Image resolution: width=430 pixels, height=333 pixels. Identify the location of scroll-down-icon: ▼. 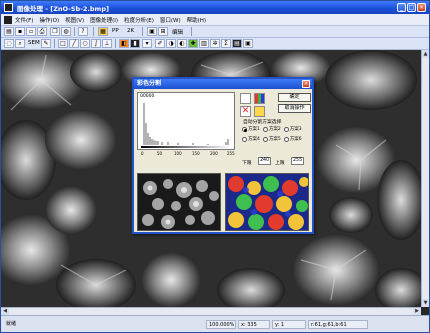
(425, 303).